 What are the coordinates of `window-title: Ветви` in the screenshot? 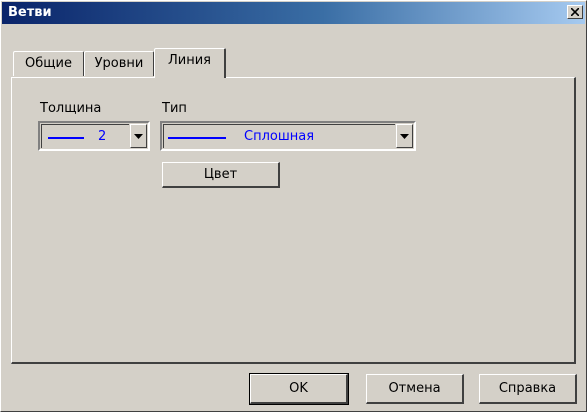 It's located at (30, 12).